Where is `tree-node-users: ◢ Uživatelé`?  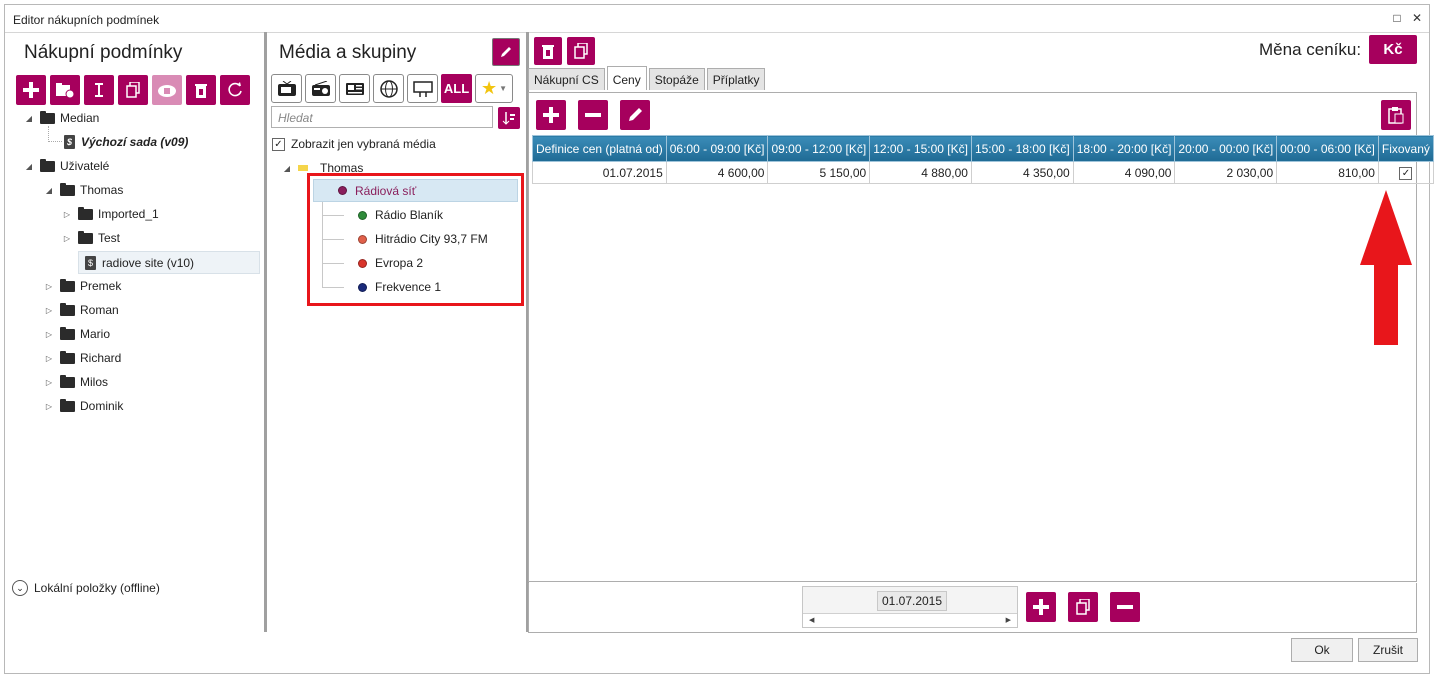
tree-node-users: ◢ Uživatelé is located at coordinates (66, 166).